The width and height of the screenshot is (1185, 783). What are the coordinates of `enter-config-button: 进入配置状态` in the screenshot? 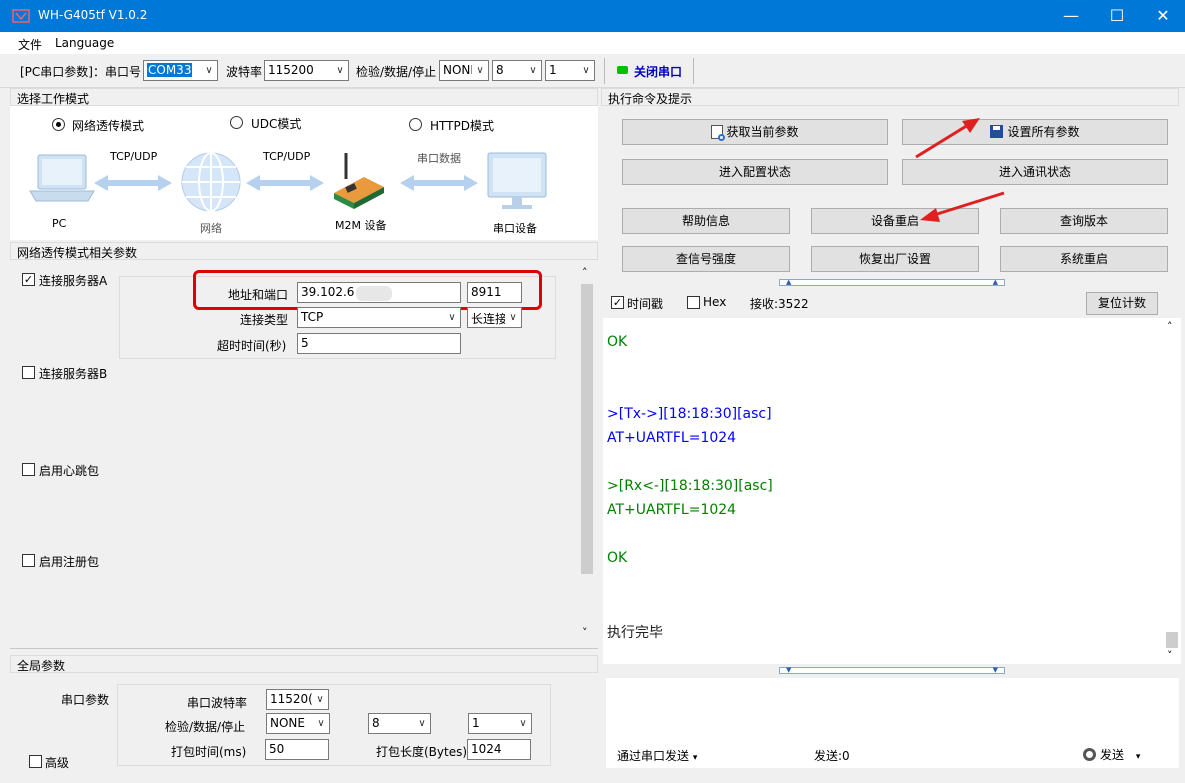 It's located at (755, 172).